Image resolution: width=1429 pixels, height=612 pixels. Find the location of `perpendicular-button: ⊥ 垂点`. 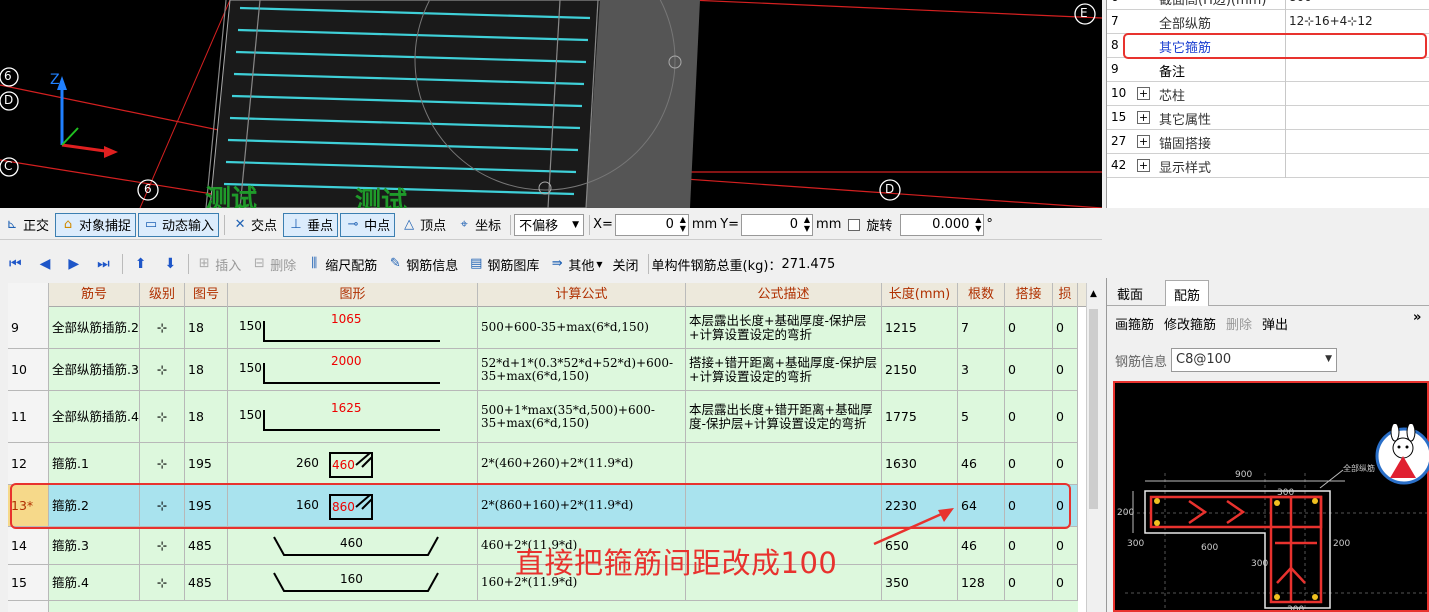

perpendicular-button: ⊥ 垂点 is located at coordinates (311, 224).